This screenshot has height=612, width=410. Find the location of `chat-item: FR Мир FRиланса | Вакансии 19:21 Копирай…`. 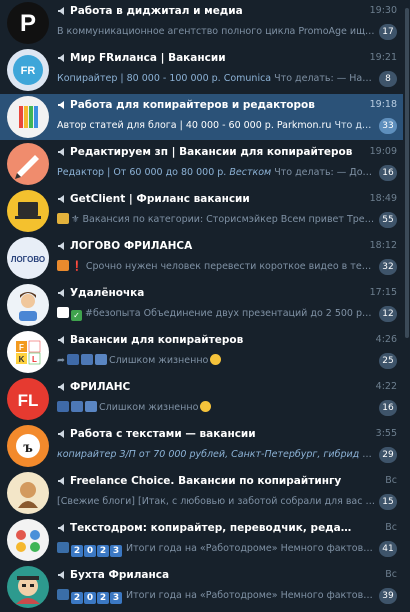

chat-item: FR Мир FRиланса | Вакансии 19:21 Копирай… is located at coordinates (201, 70).